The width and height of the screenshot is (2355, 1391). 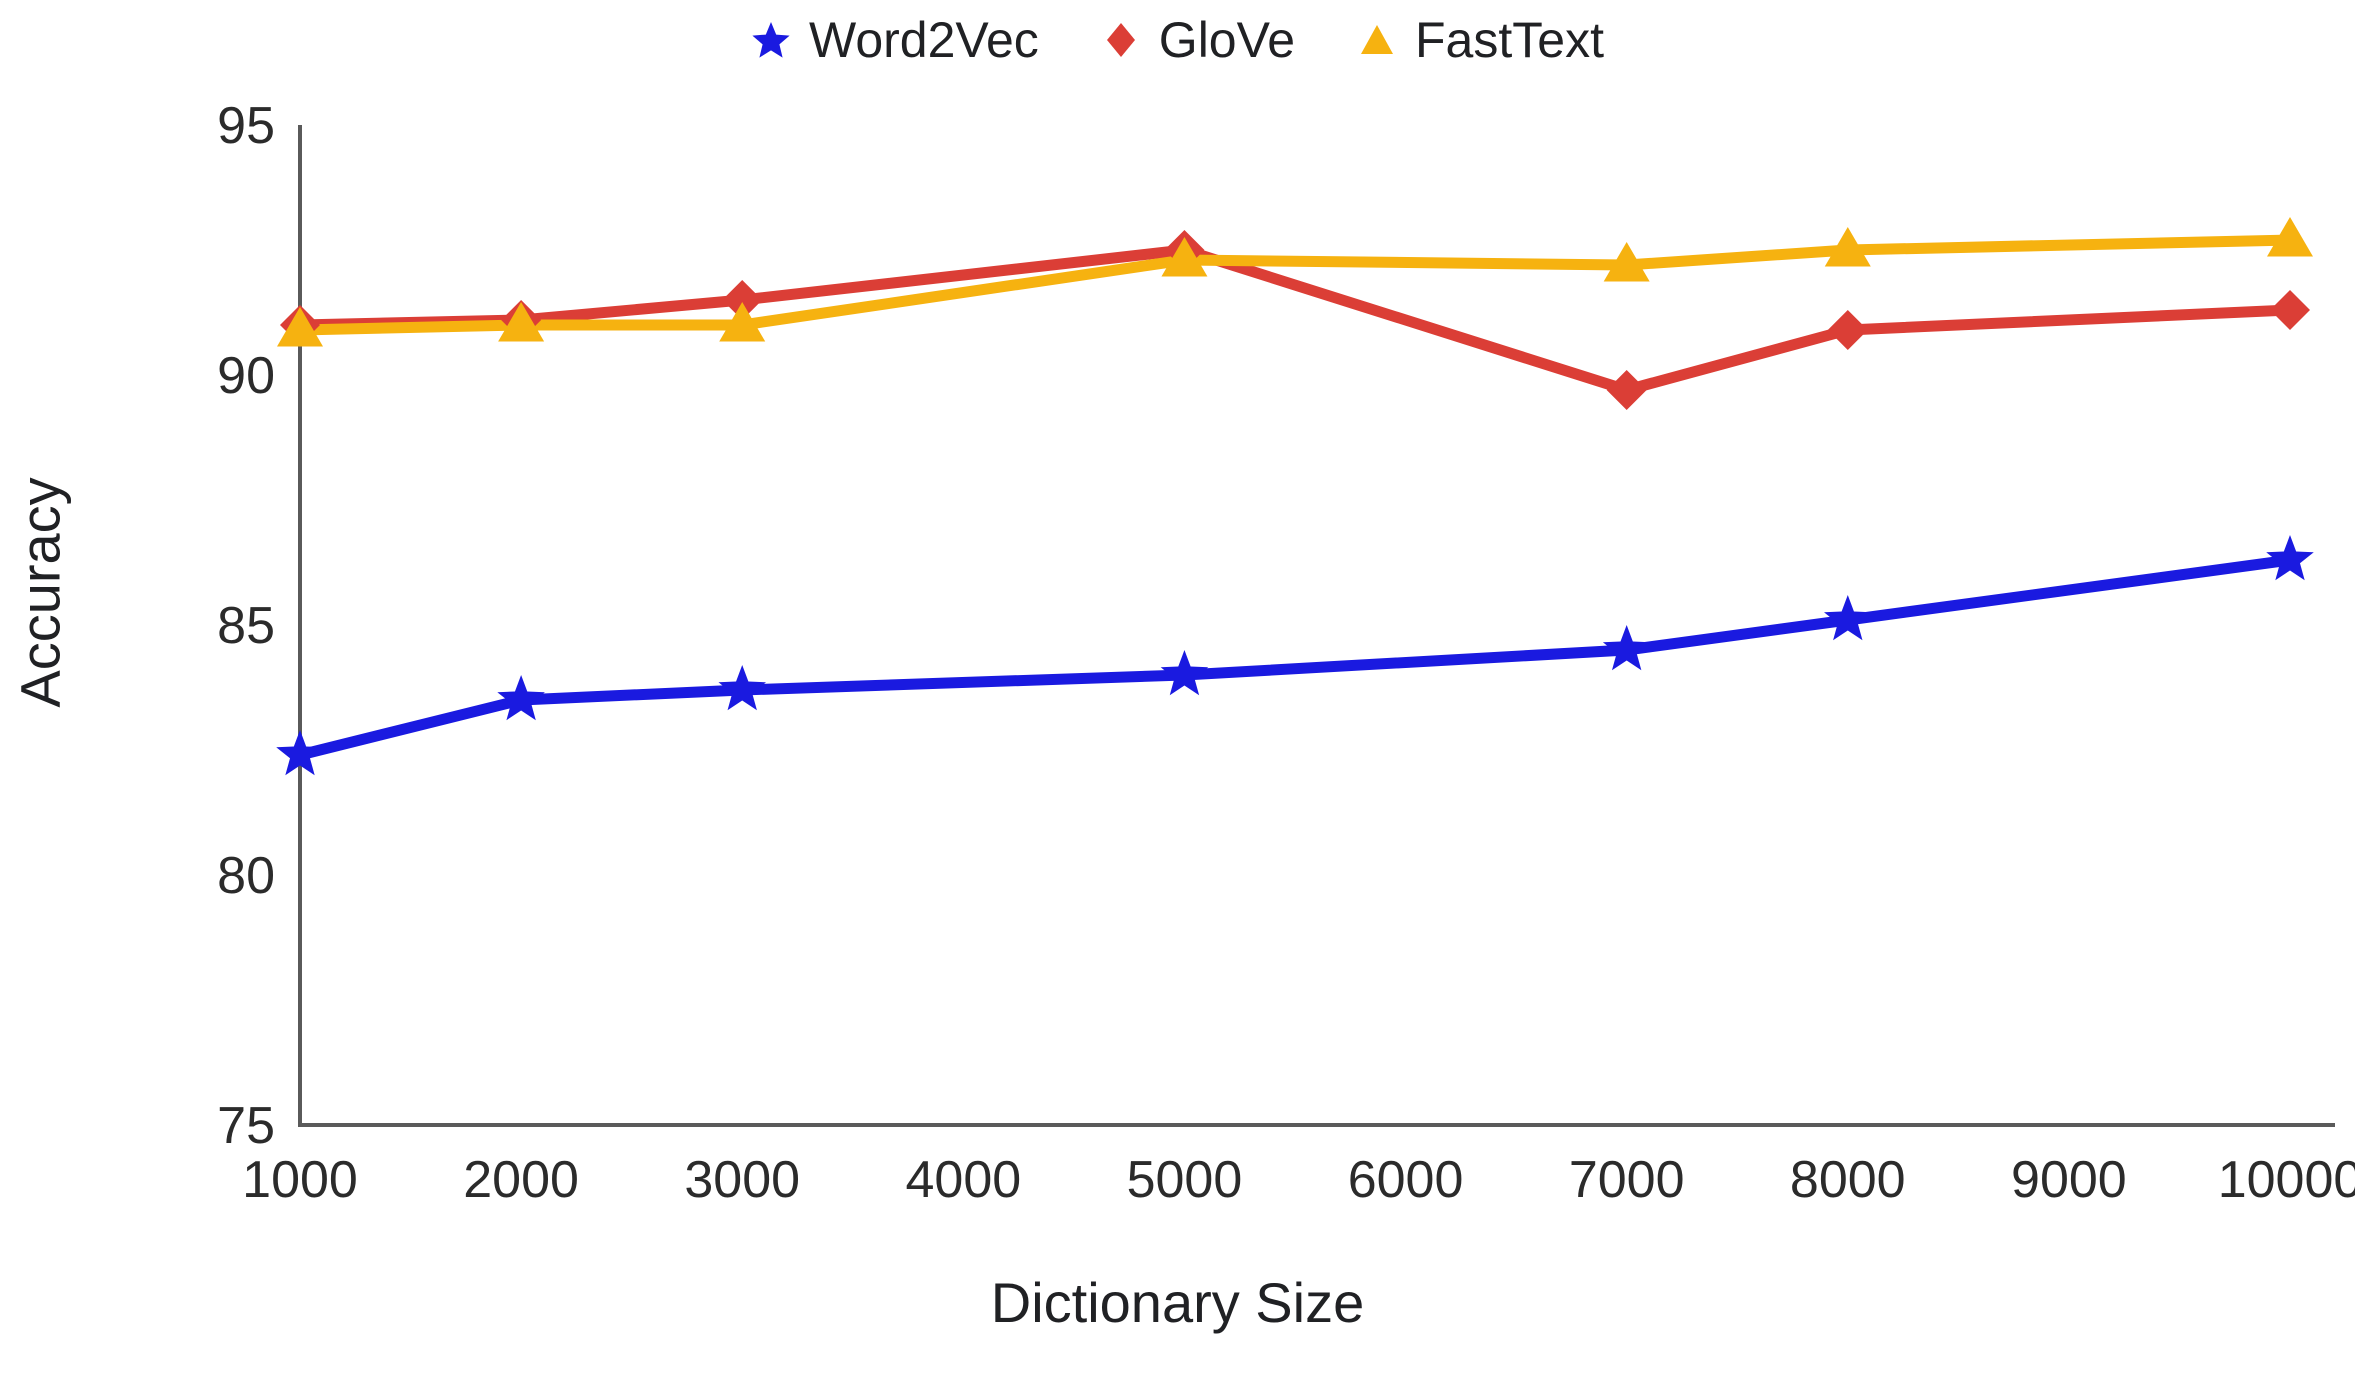 What do you see at coordinates (742, 1180) in the screenshot?
I see `x-tick-label: 3000` at bounding box center [742, 1180].